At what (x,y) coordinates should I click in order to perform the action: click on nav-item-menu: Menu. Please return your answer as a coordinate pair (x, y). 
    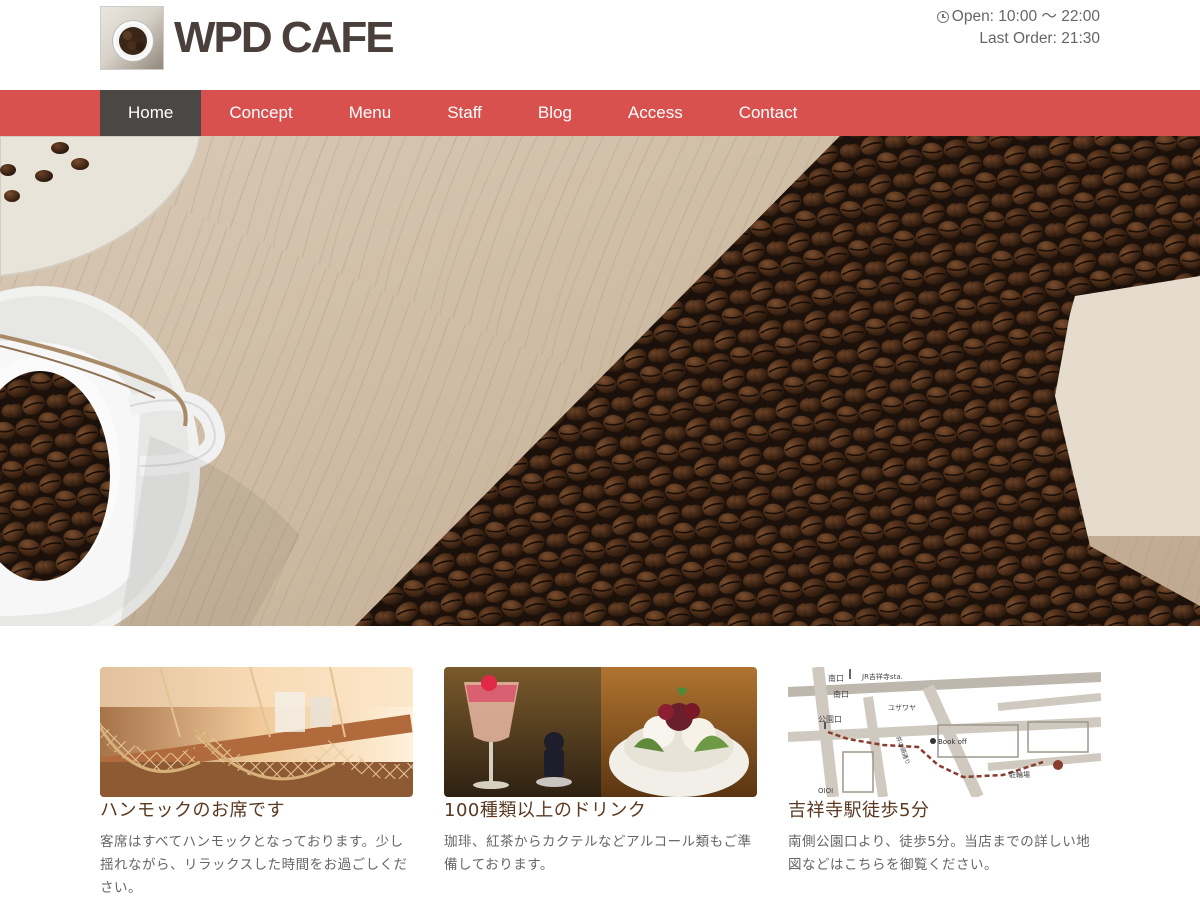
    Looking at the image, I should click on (370, 113).